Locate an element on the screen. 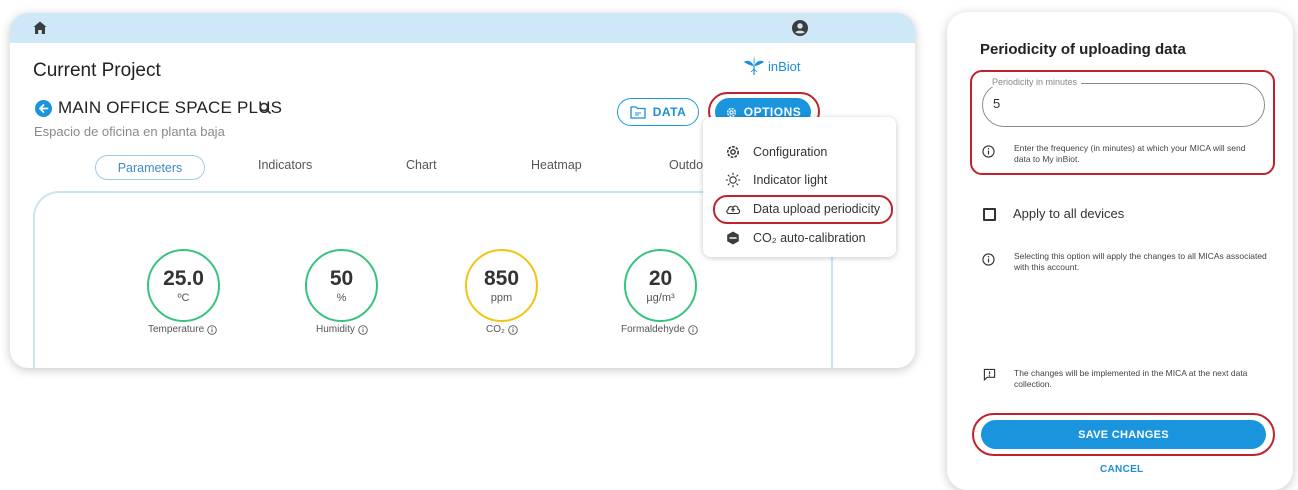  menu-item-label: CO₂ auto-calibration is located at coordinates (809, 238).